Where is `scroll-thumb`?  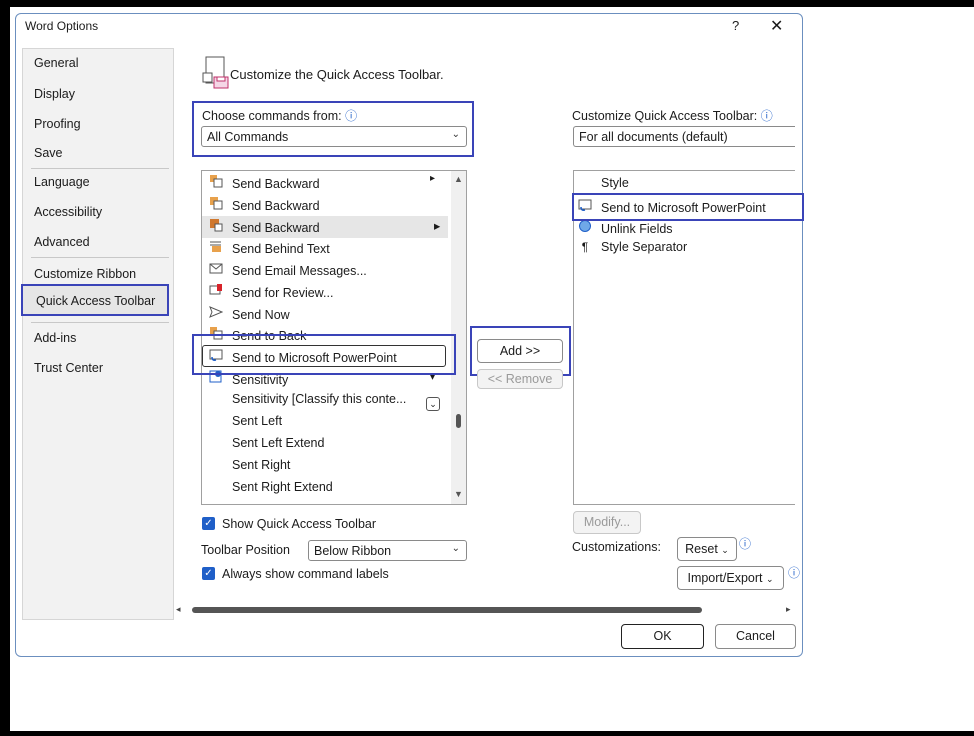 scroll-thumb is located at coordinates (458, 421).